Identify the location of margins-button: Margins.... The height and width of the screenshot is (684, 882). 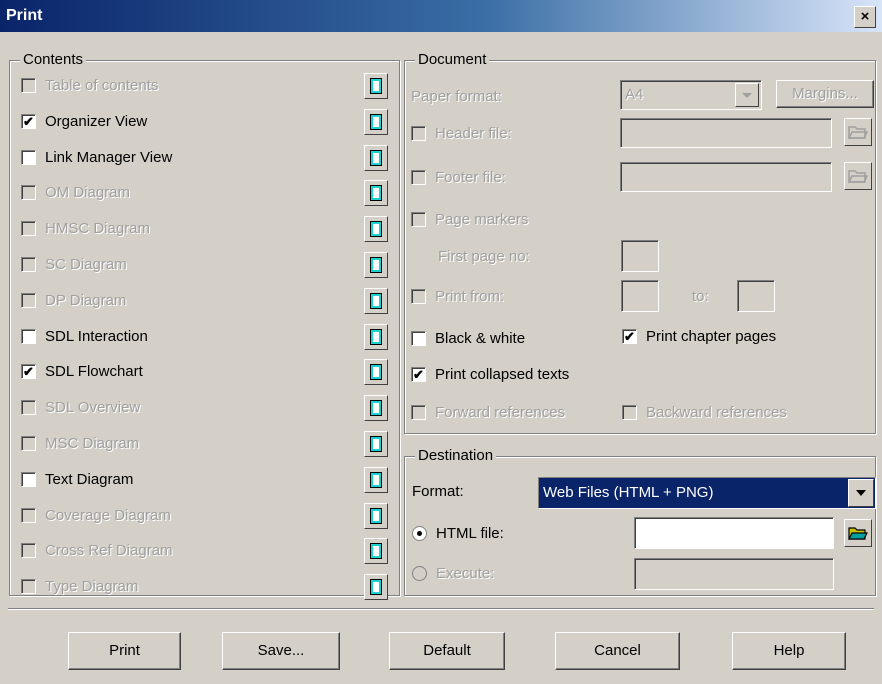
(825, 94).